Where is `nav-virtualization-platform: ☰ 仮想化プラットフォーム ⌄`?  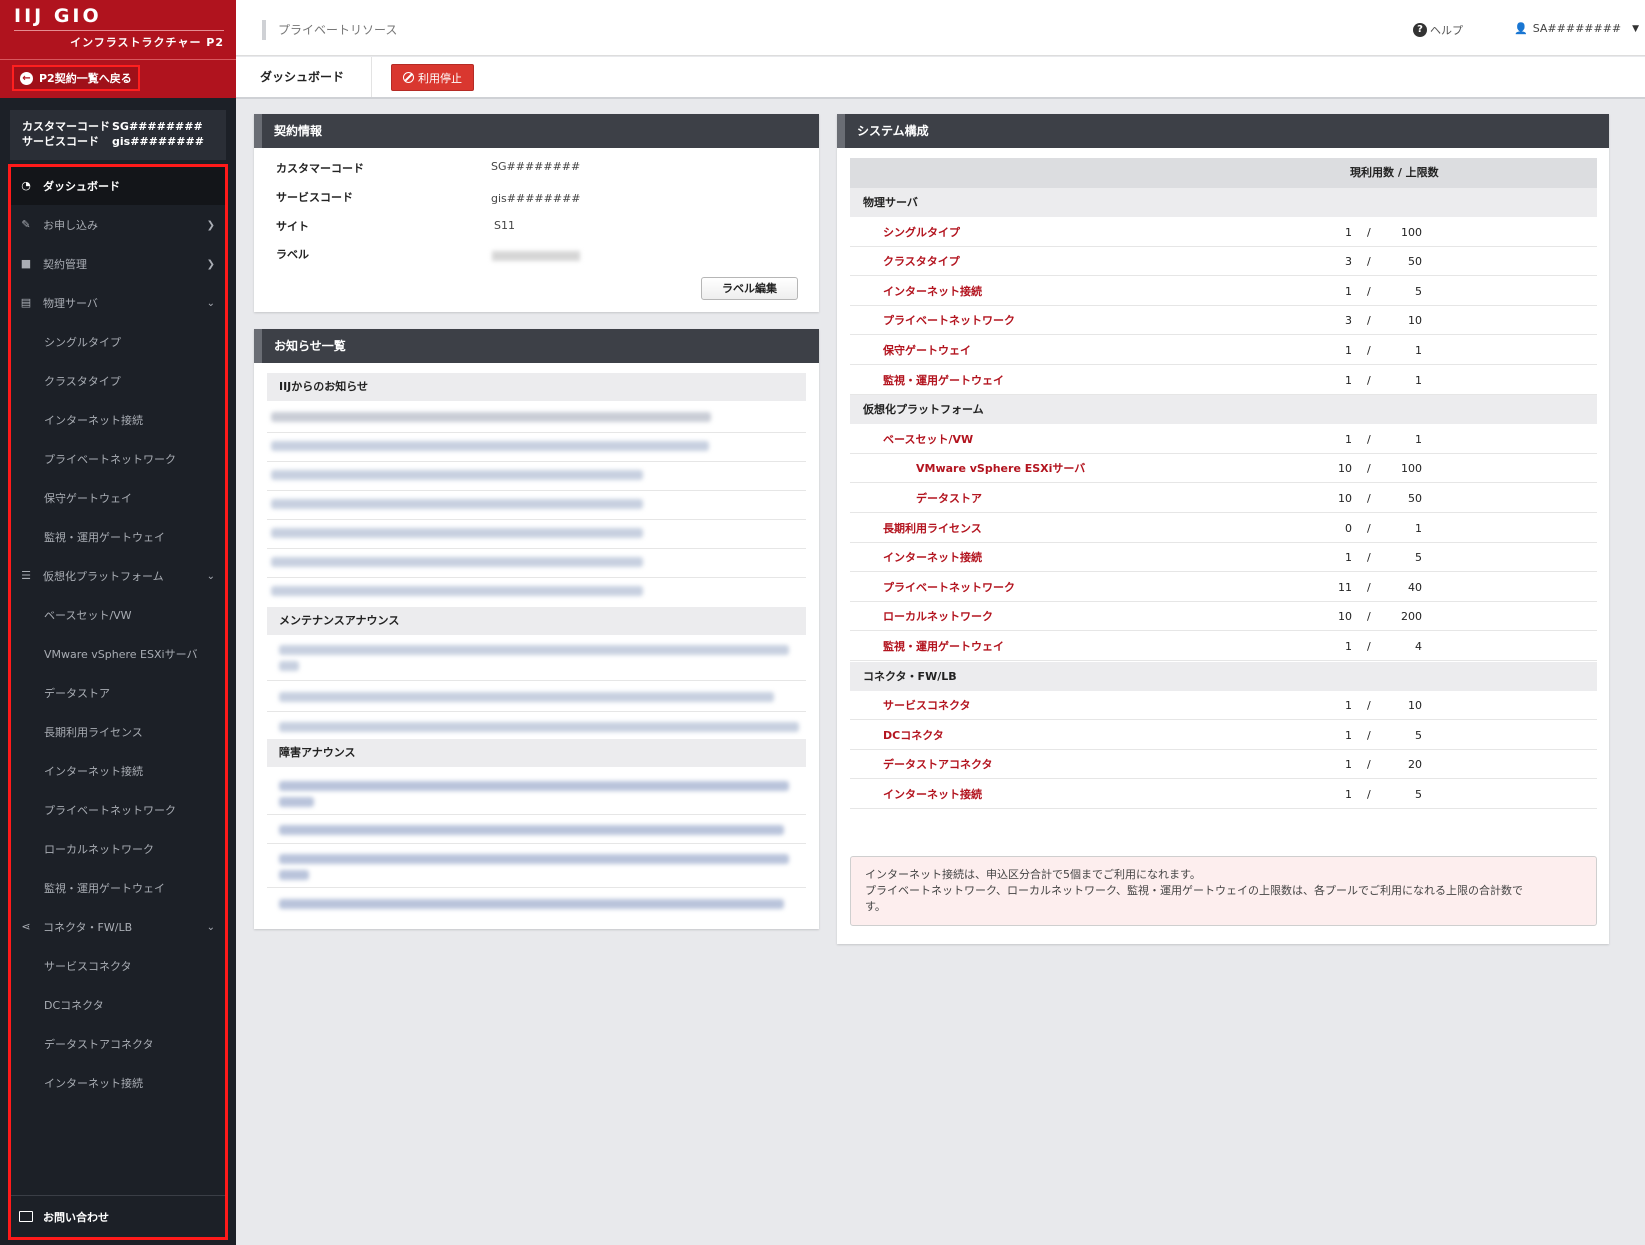 nav-virtualization-platform: ☰ 仮想化プラットフォーム ⌄ is located at coordinates (118, 576).